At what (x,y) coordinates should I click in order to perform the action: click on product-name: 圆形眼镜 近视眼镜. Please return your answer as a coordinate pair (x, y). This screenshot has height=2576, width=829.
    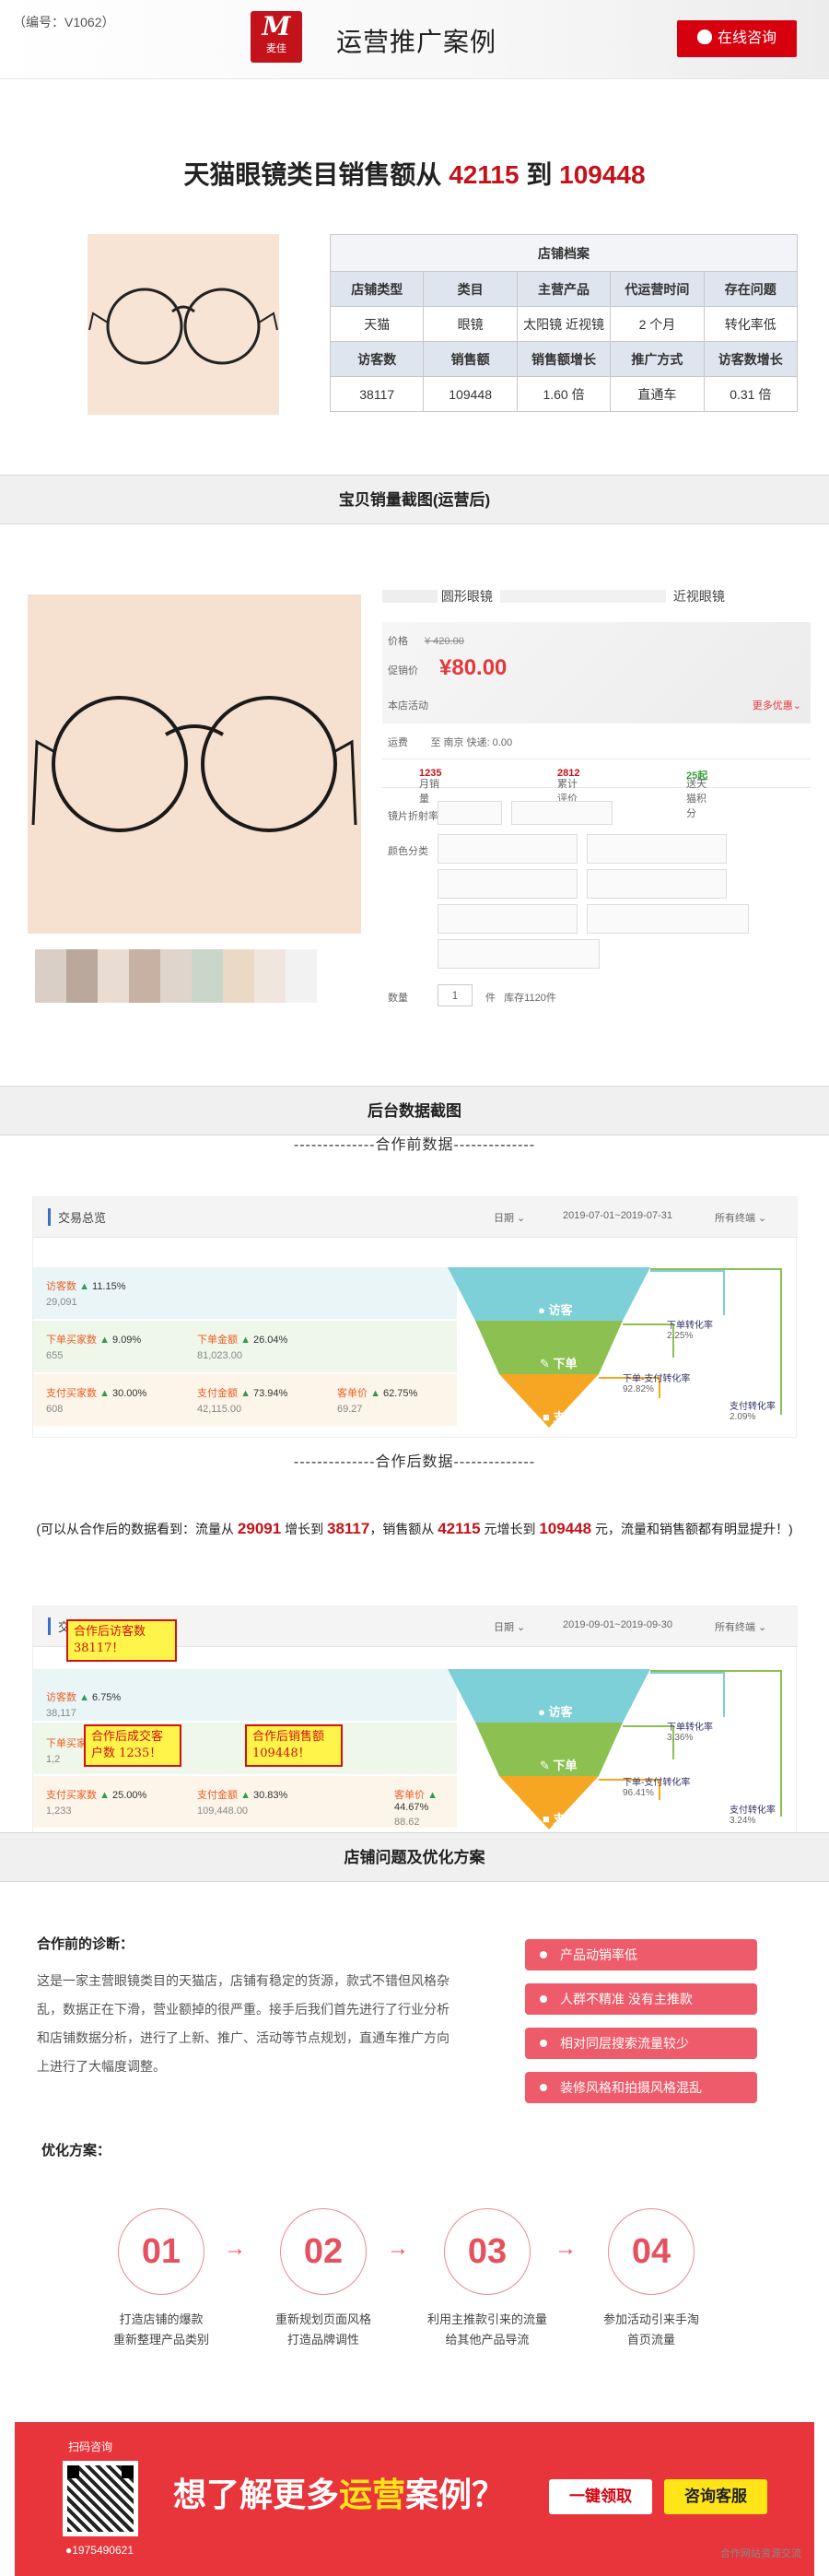
    Looking at the image, I should click on (553, 596).